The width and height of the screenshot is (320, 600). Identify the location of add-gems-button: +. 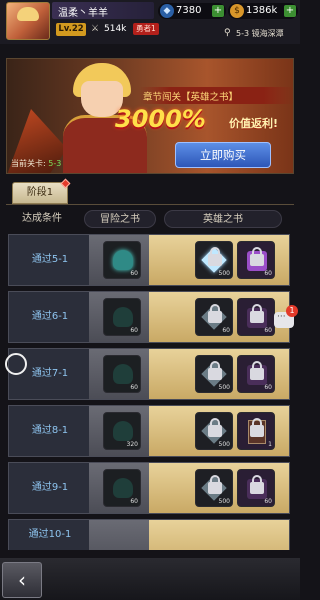
(218, 11).